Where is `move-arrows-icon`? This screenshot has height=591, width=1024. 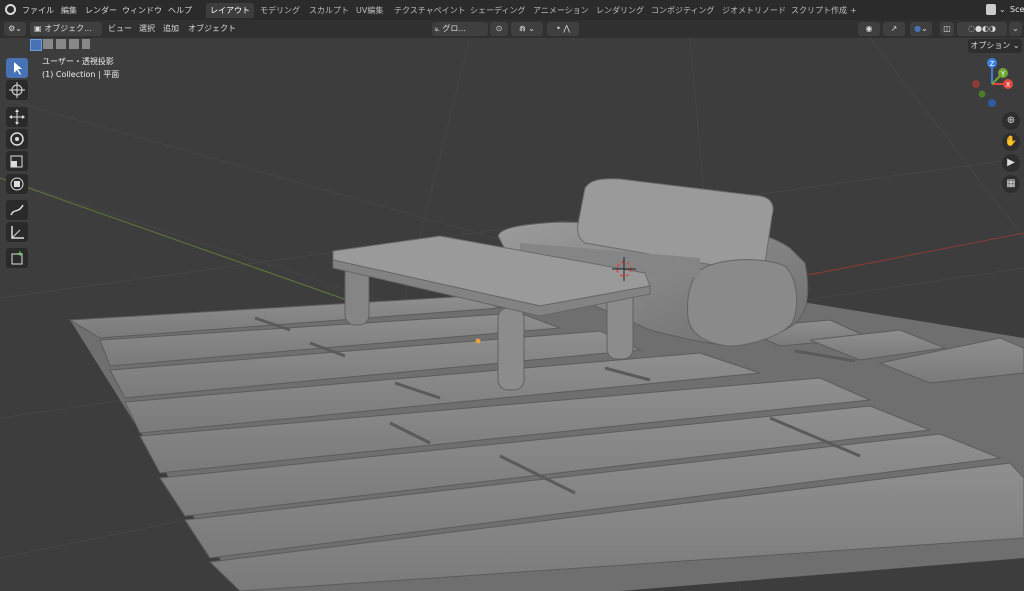 move-arrows-icon is located at coordinates (17, 117).